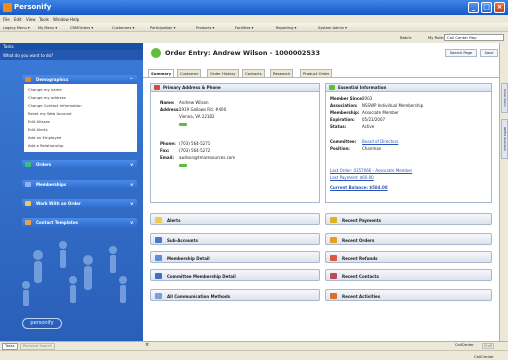 This screenshot has width=508, height=360. I want to click on link-change-address: Change my address, so click(47, 97).